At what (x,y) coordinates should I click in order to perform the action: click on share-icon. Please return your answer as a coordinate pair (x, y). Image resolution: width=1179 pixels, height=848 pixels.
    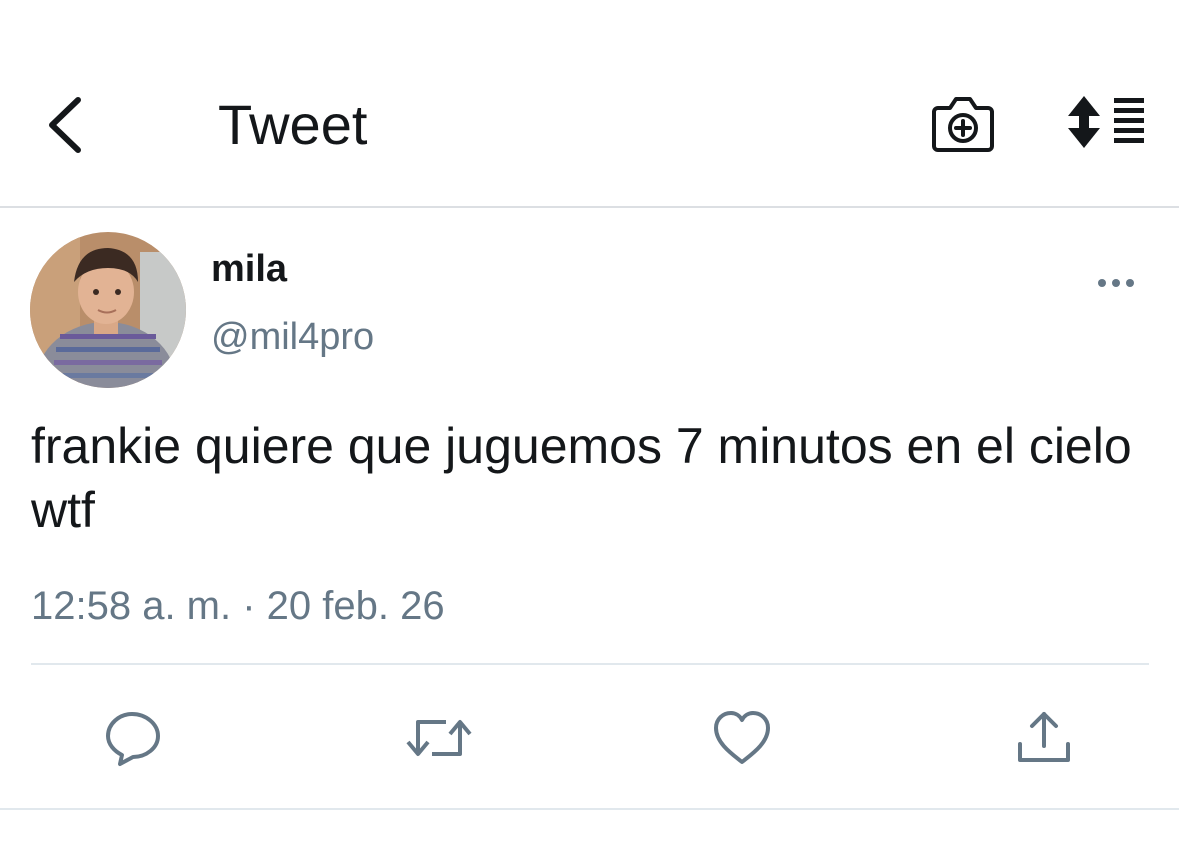
    Looking at the image, I should click on (1044, 737).